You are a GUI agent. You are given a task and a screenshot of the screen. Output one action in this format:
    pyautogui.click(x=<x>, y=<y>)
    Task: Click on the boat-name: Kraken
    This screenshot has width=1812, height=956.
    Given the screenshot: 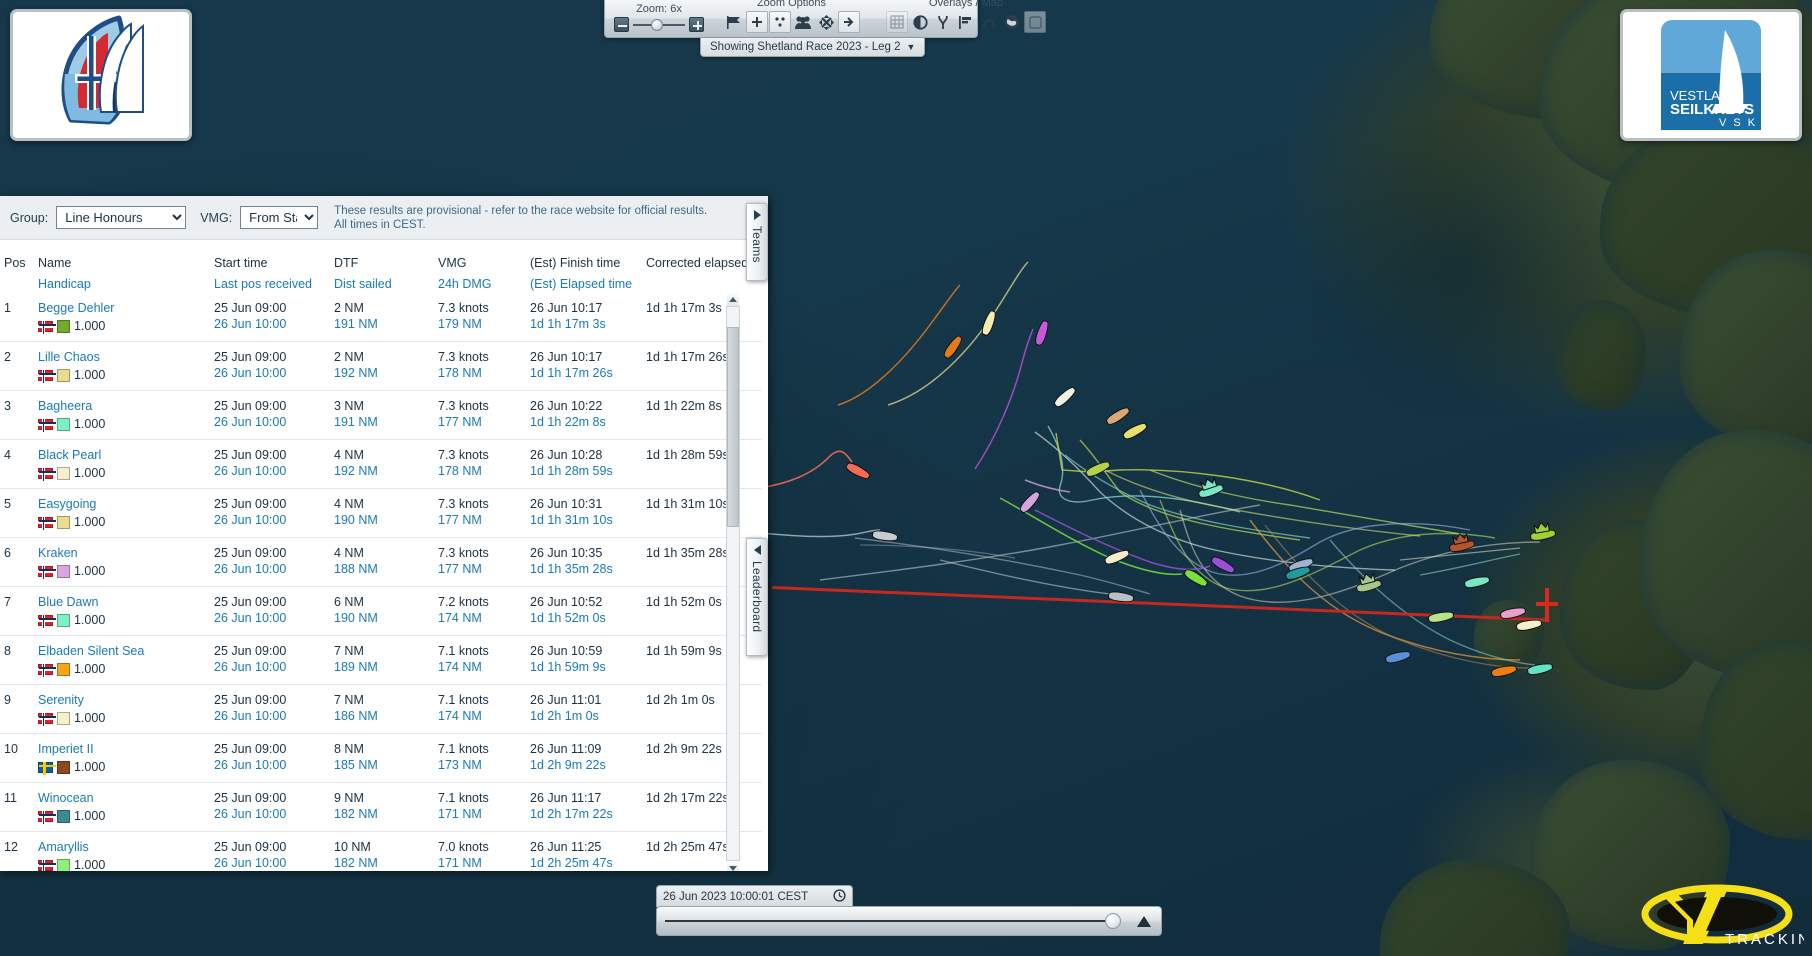 What is the action you would take?
    pyautogui.click(x=122, y=553)
    